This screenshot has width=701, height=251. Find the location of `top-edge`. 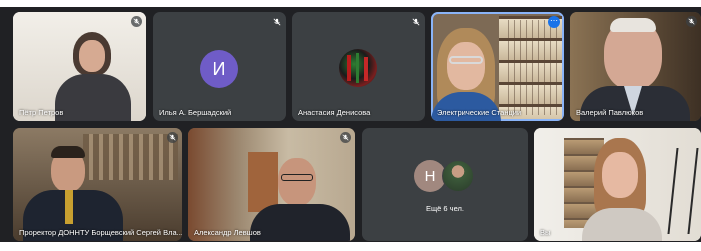

top-edge is located at coordinates (350, 3).